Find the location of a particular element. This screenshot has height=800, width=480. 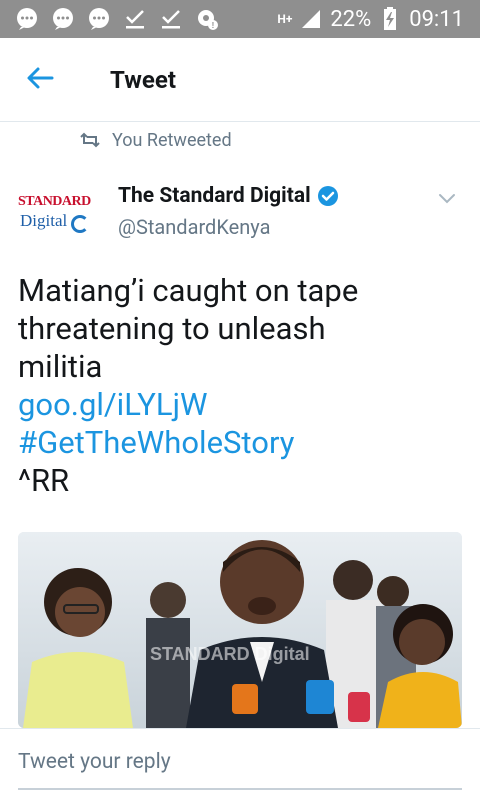

reply-divider is located at coordinates (240, 728).